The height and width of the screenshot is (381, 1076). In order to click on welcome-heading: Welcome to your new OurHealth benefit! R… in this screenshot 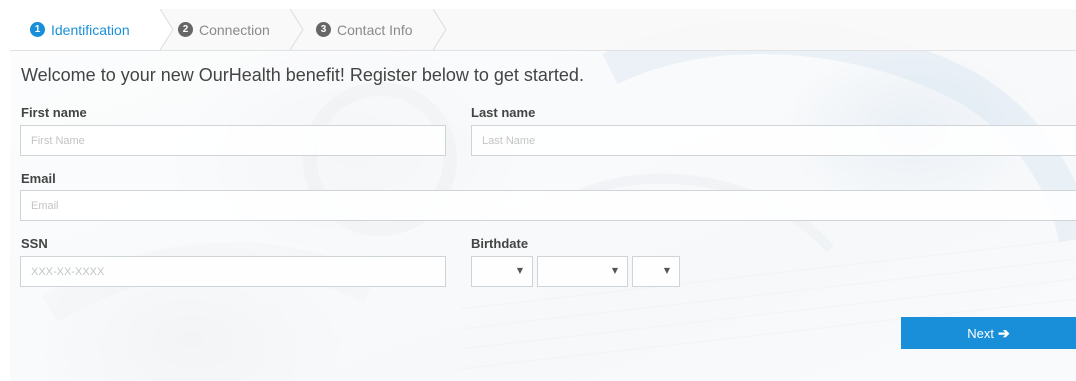, I will do `click(302, 75)`.